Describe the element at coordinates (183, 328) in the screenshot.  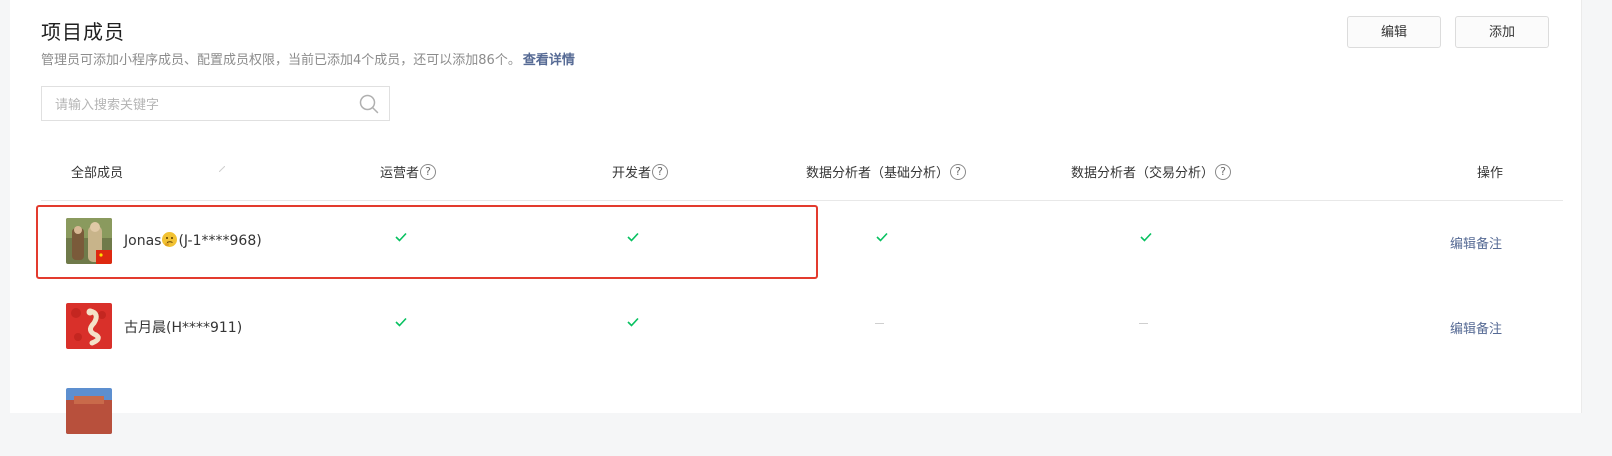
I see `member-name: 古月晨(H****911)` at that location.